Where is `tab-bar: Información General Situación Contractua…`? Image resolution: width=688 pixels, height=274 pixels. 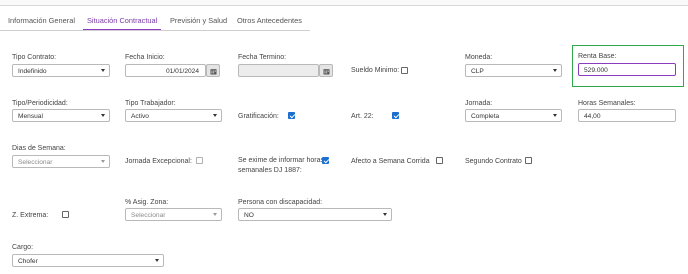 tab-bar: Información General Situación Contractua… is located at coordinates (344, 21).